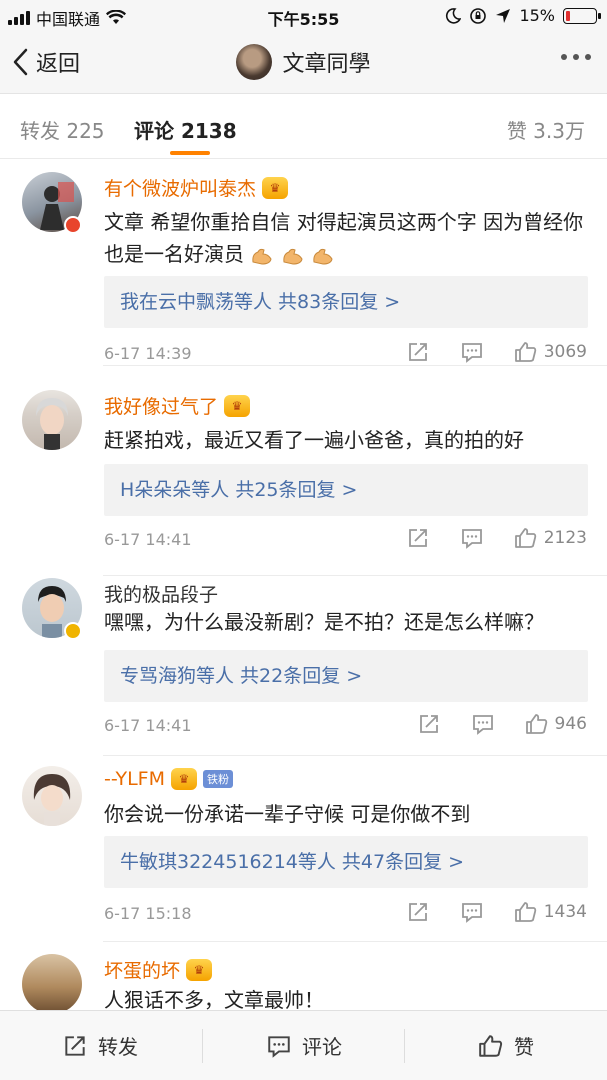 This screenshot has width=607, height=1080. What do you see at coordinates (161, 405) in the screenshot?
I see `comment-username: 我好像过气了` at bounding box center [161, 405].